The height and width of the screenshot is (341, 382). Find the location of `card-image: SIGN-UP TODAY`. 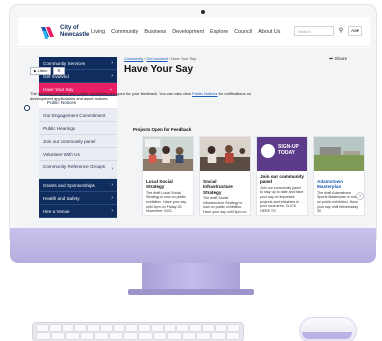

card-image: SIGN-UP TODAY is located at coordinates (282, 154).